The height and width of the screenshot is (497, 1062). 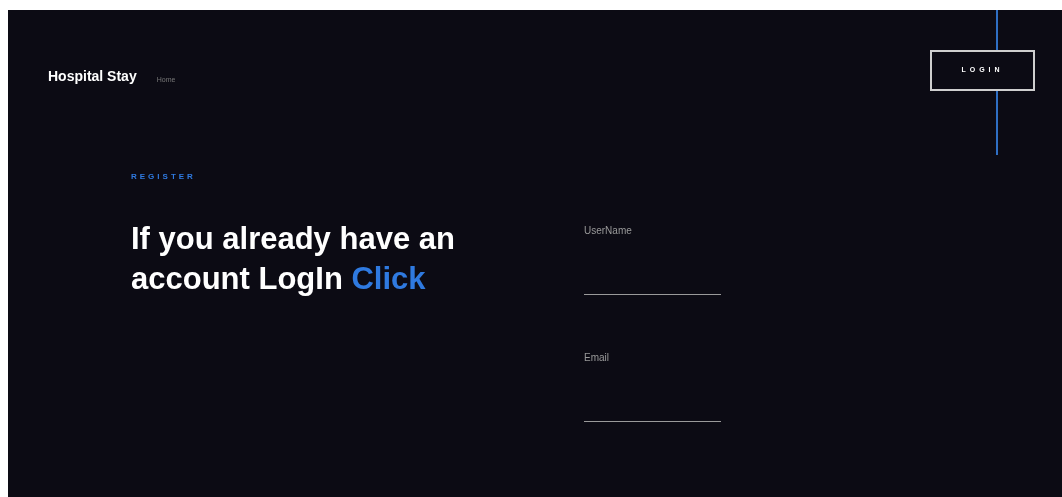 What do you see at coordinates (608, 231) in the screenshot?
I see `field-label: UserName` at bounding box center [608, 231].